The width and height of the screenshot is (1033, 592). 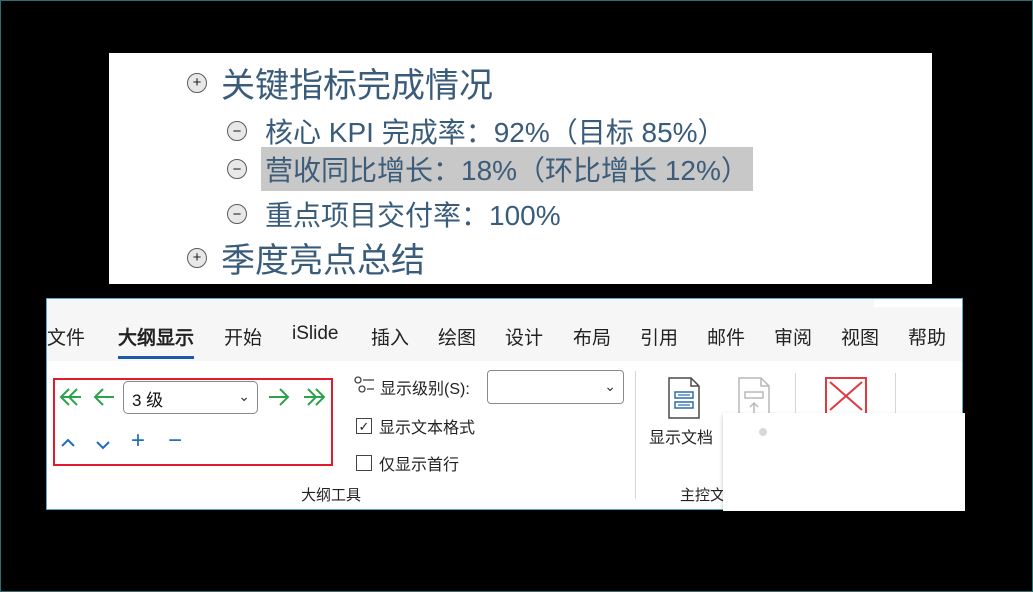 What do you see at coordinates (279, 399) in the screenshot?
I see `right-arrow-icon` at bounding box center [279, 399].